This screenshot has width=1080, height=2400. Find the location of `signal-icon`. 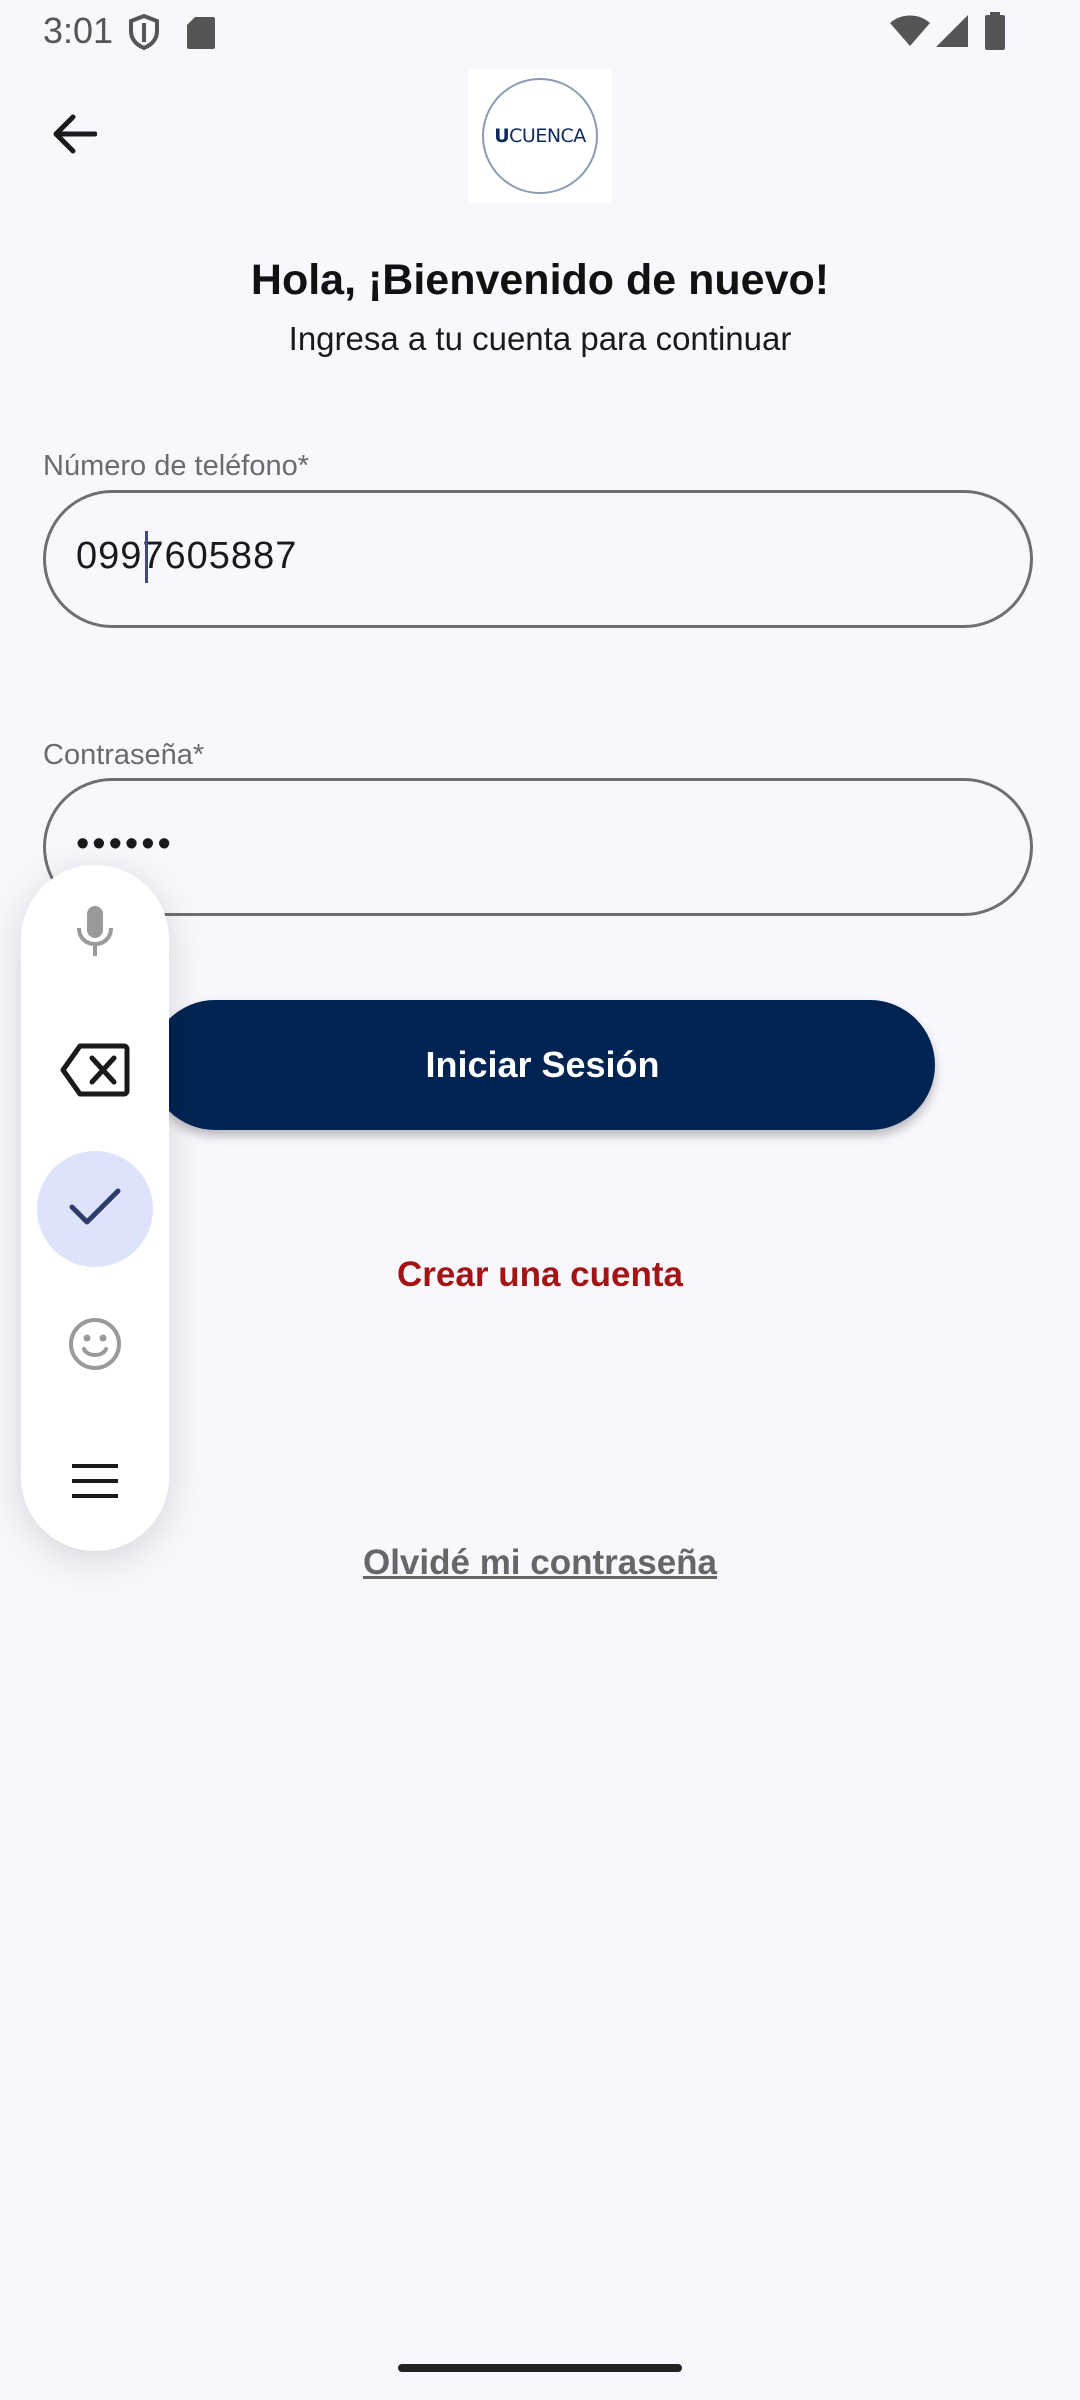

signal-icon is located at coordinates (952, 31).